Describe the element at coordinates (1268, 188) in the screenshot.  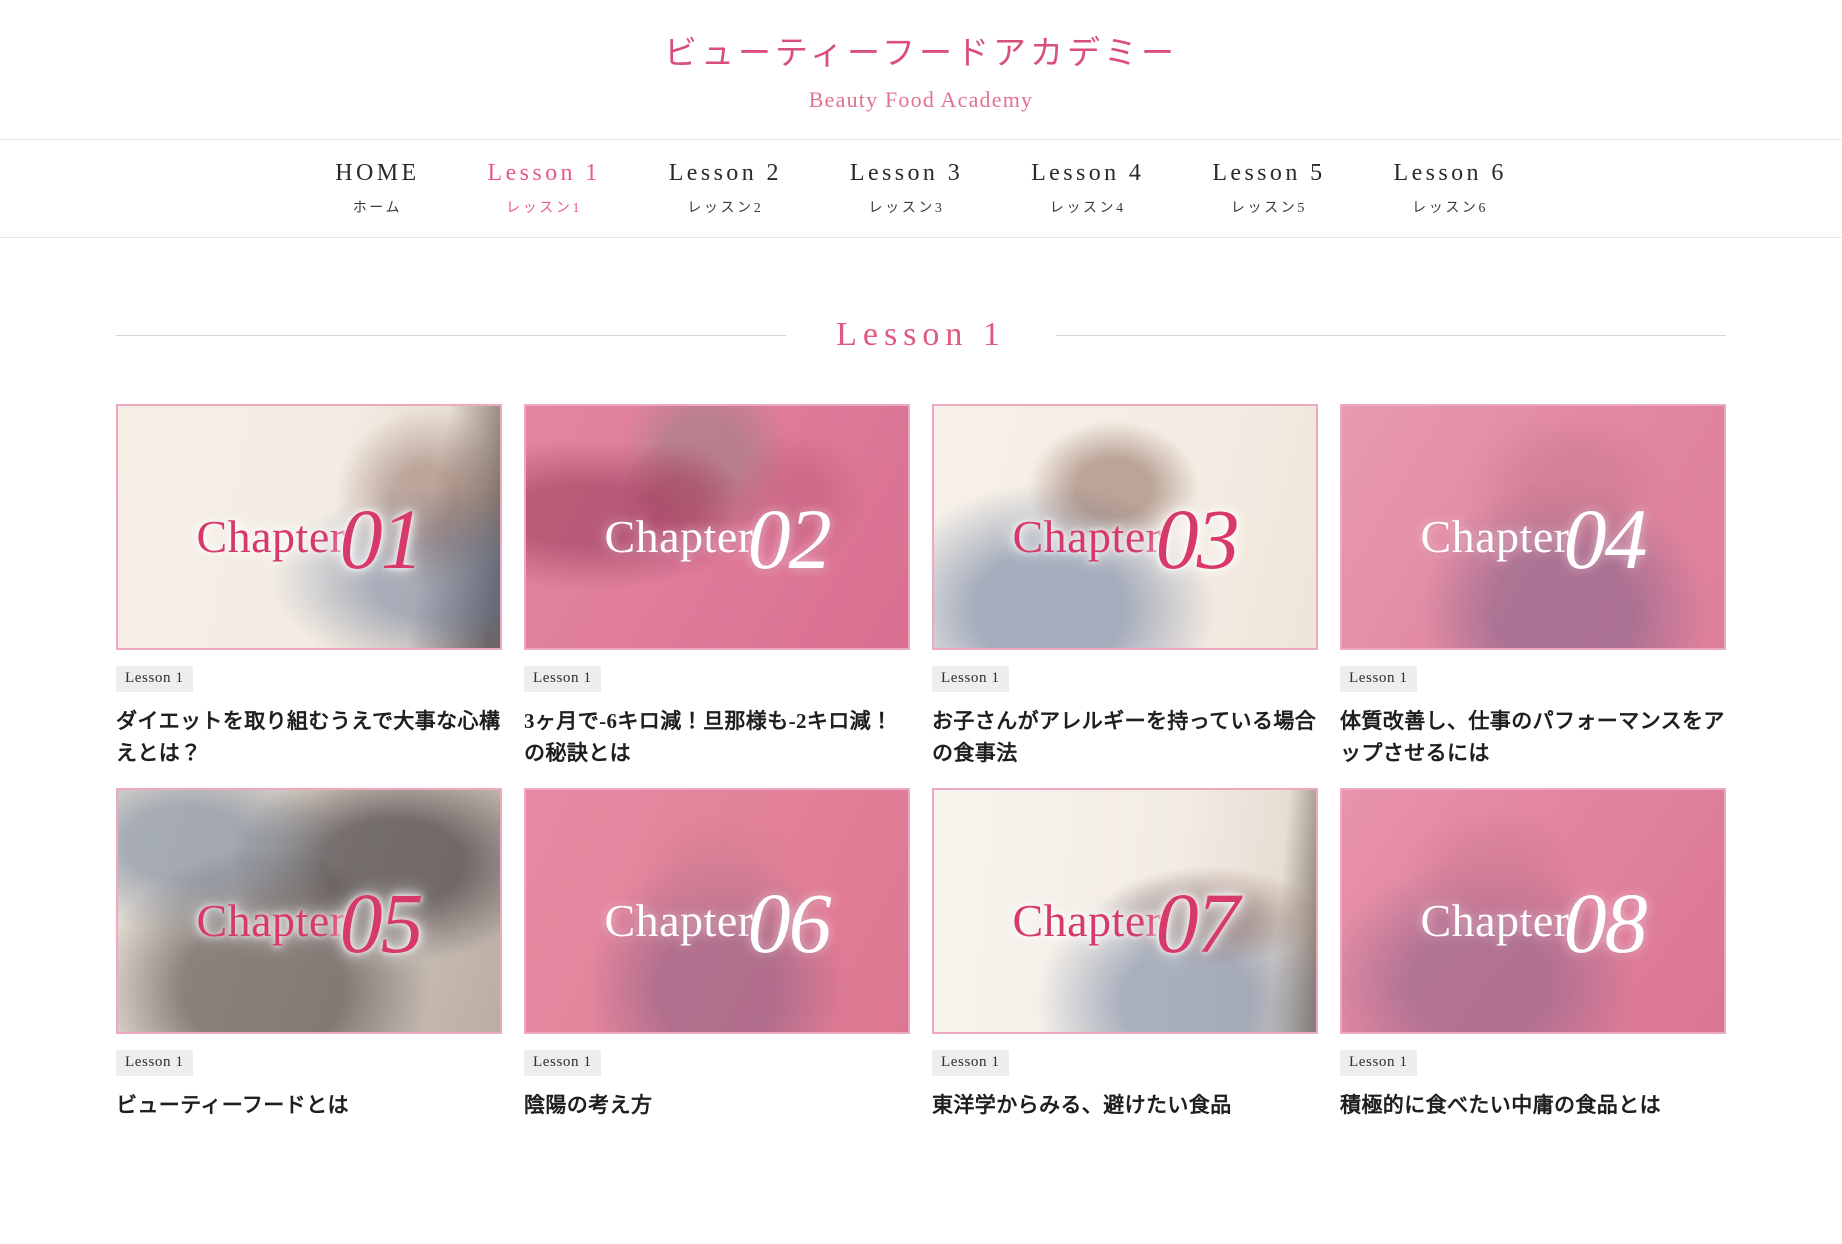
I see `nav-item-lesson-5: Lesson 5 レッスン5` at that location.